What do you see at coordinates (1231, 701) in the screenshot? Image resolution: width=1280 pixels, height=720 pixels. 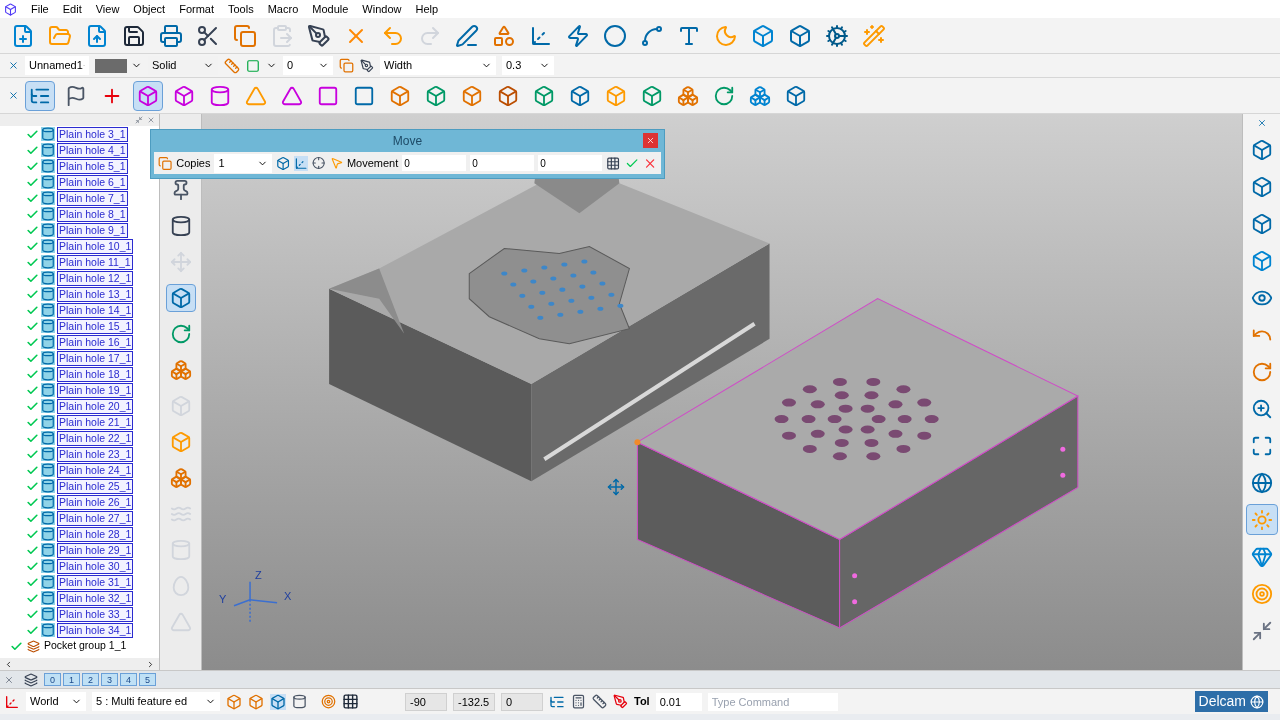 I see `delcam-logo: Delcam` at bounding box center [1231, 701].